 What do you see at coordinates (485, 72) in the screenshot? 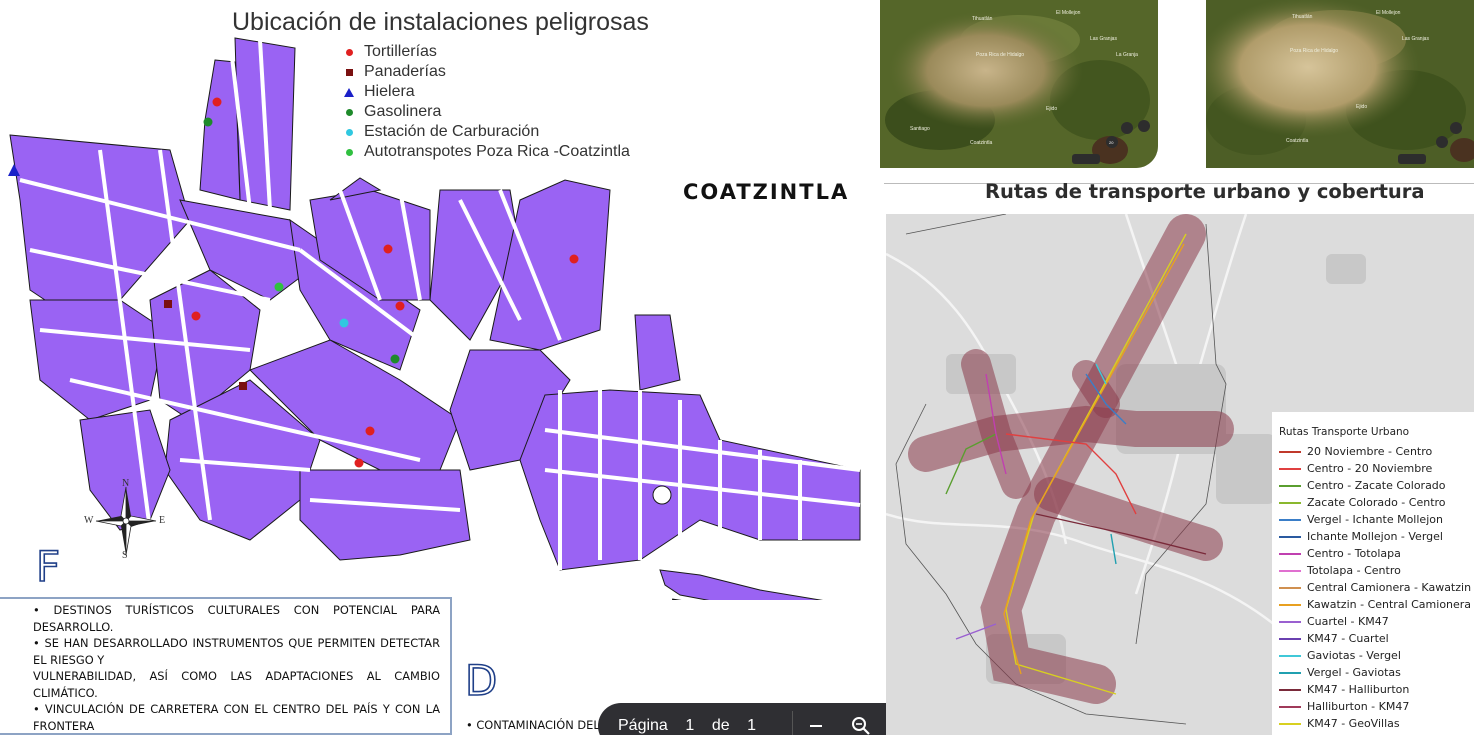
I see `legend-item: Panaderías` at bounding box center [485, 72].